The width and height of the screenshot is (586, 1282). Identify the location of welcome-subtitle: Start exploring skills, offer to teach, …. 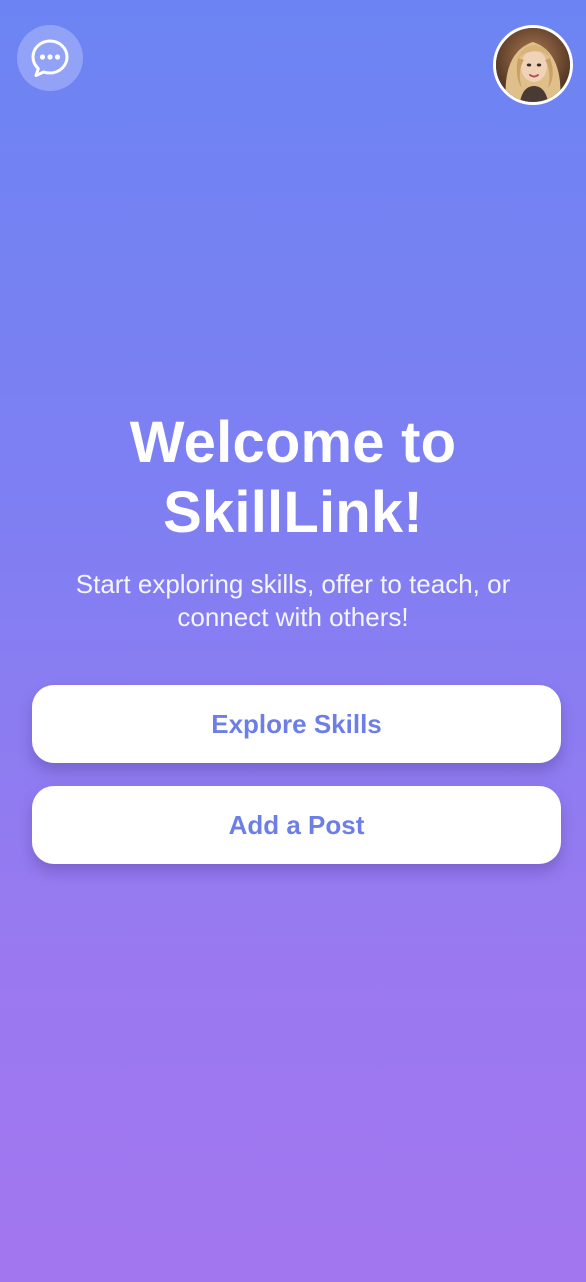
(293, 600).